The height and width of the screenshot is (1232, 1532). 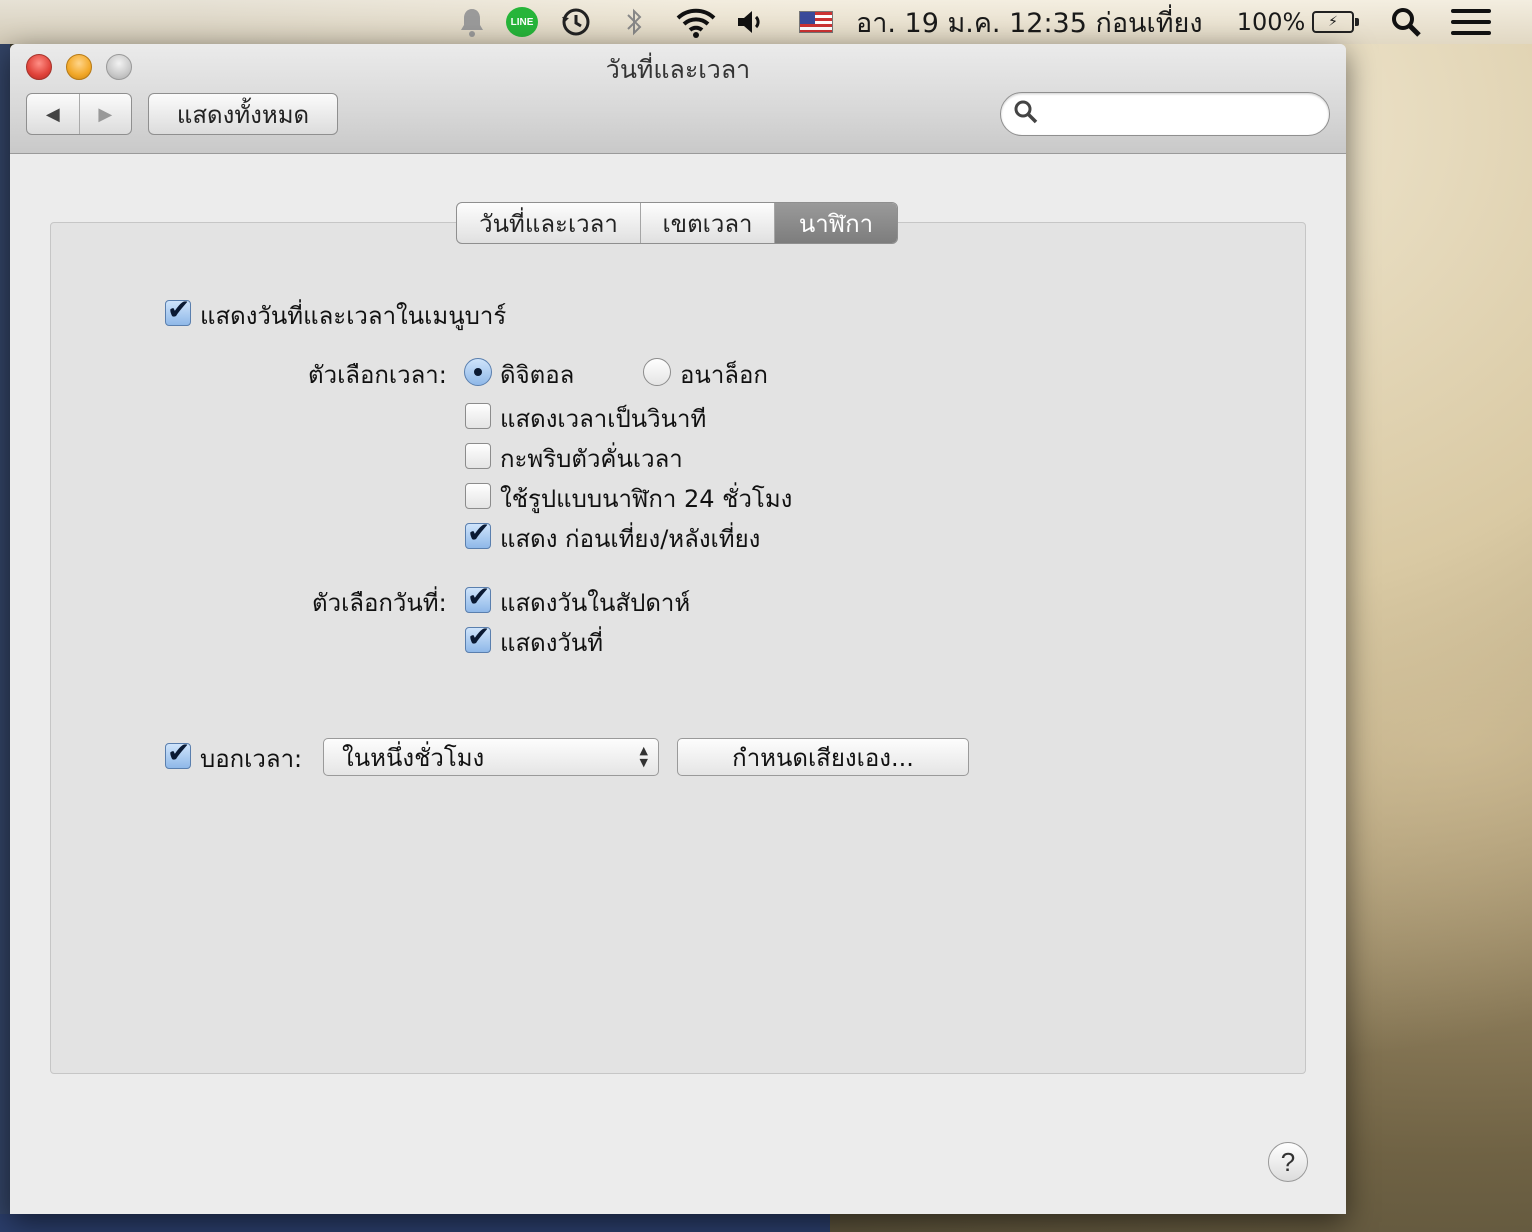 What do you see at coordinates (678, 69) in the screenshot?
I see `window-title: วันที่และเวลา` at bounding box center [678, 69].